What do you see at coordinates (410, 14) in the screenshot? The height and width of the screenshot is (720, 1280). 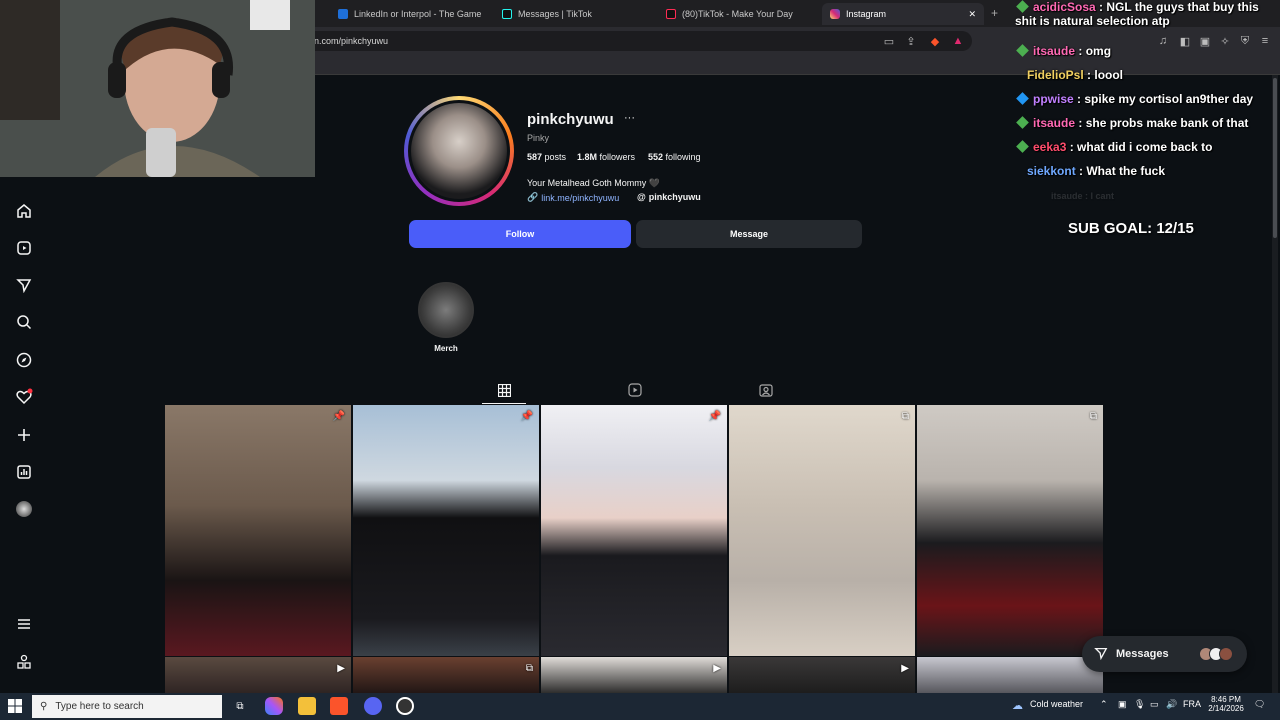 I see `browser-tab: LinkedIn or Interpol - The Game` at bounding box center [410, 14].